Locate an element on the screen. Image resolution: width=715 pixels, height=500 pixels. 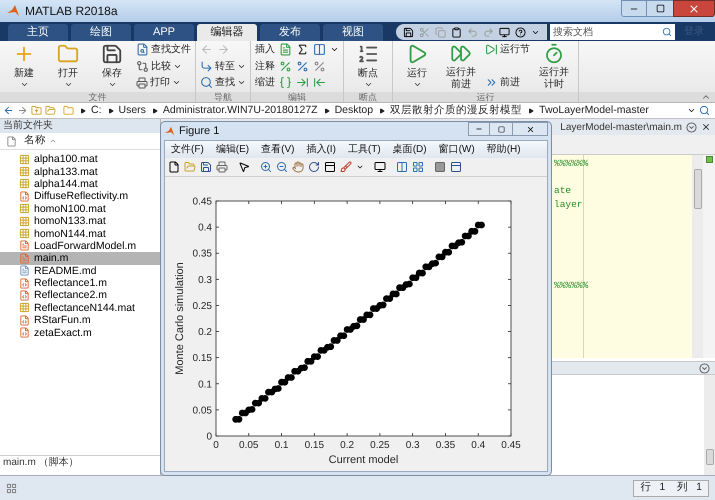
search-field: 搜索文档 is located at coordinates (612, 32).